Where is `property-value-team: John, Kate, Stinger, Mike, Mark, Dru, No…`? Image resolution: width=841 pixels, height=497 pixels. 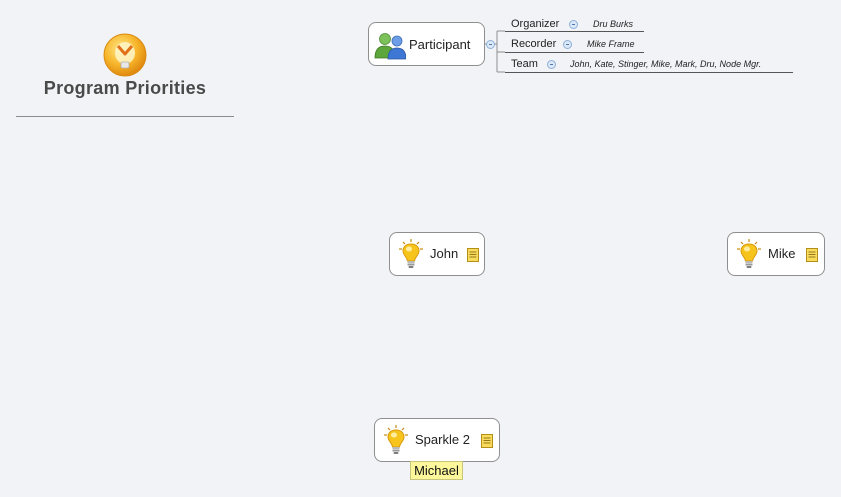 property-value-team: John, Kate, Stinger, Mike, Mark, Dru, No… is located at coordinates (665, 64).